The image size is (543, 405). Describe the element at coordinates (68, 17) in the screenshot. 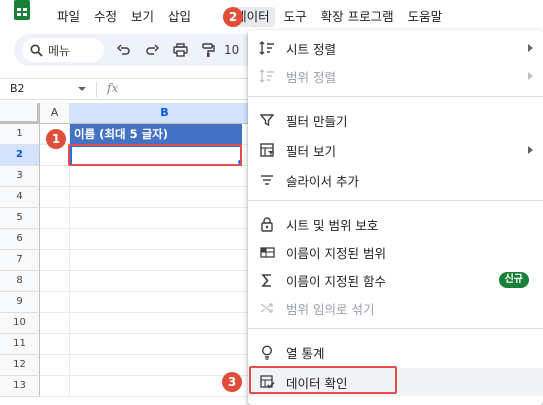

I see `menu-file: 파일` at that location.